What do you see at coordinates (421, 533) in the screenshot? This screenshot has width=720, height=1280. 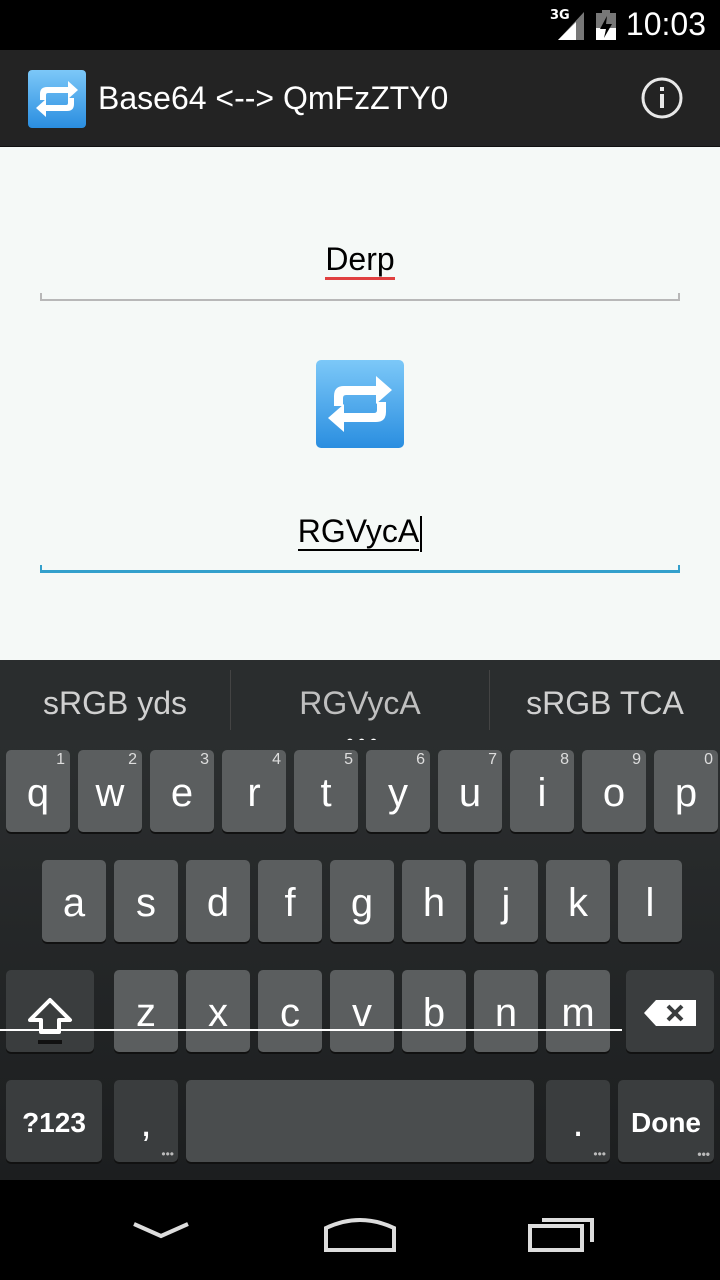 I see `text-cursor` at bounding box center [421, 533].